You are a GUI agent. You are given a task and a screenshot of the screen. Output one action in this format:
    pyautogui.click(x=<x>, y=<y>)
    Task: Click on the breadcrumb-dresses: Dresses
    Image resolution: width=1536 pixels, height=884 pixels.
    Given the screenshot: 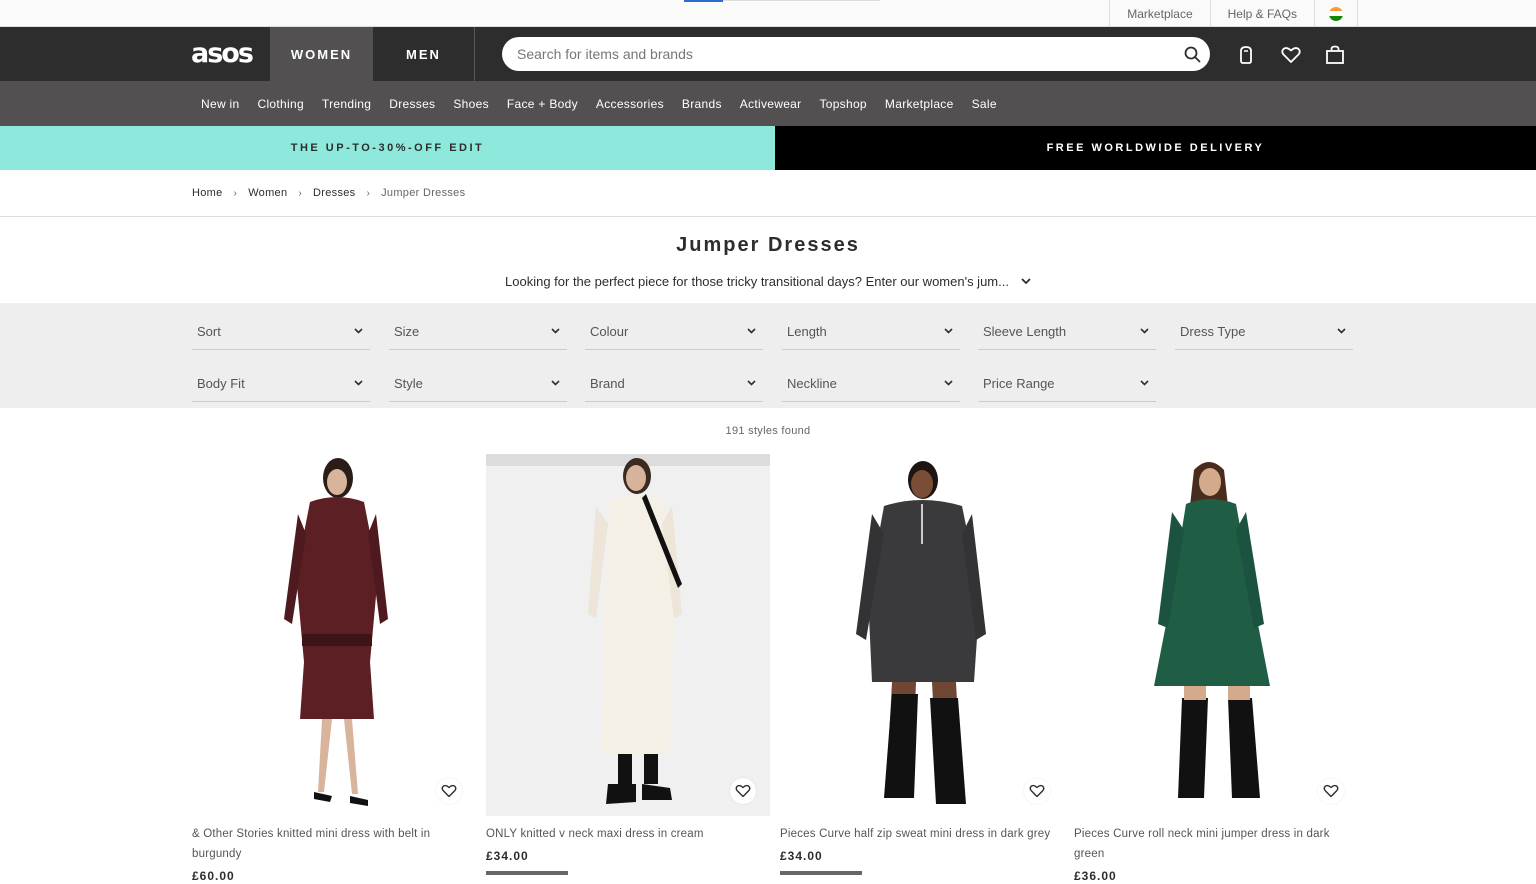 What is the action you would take?
    pyautogui.click(x=334, y=193)
    